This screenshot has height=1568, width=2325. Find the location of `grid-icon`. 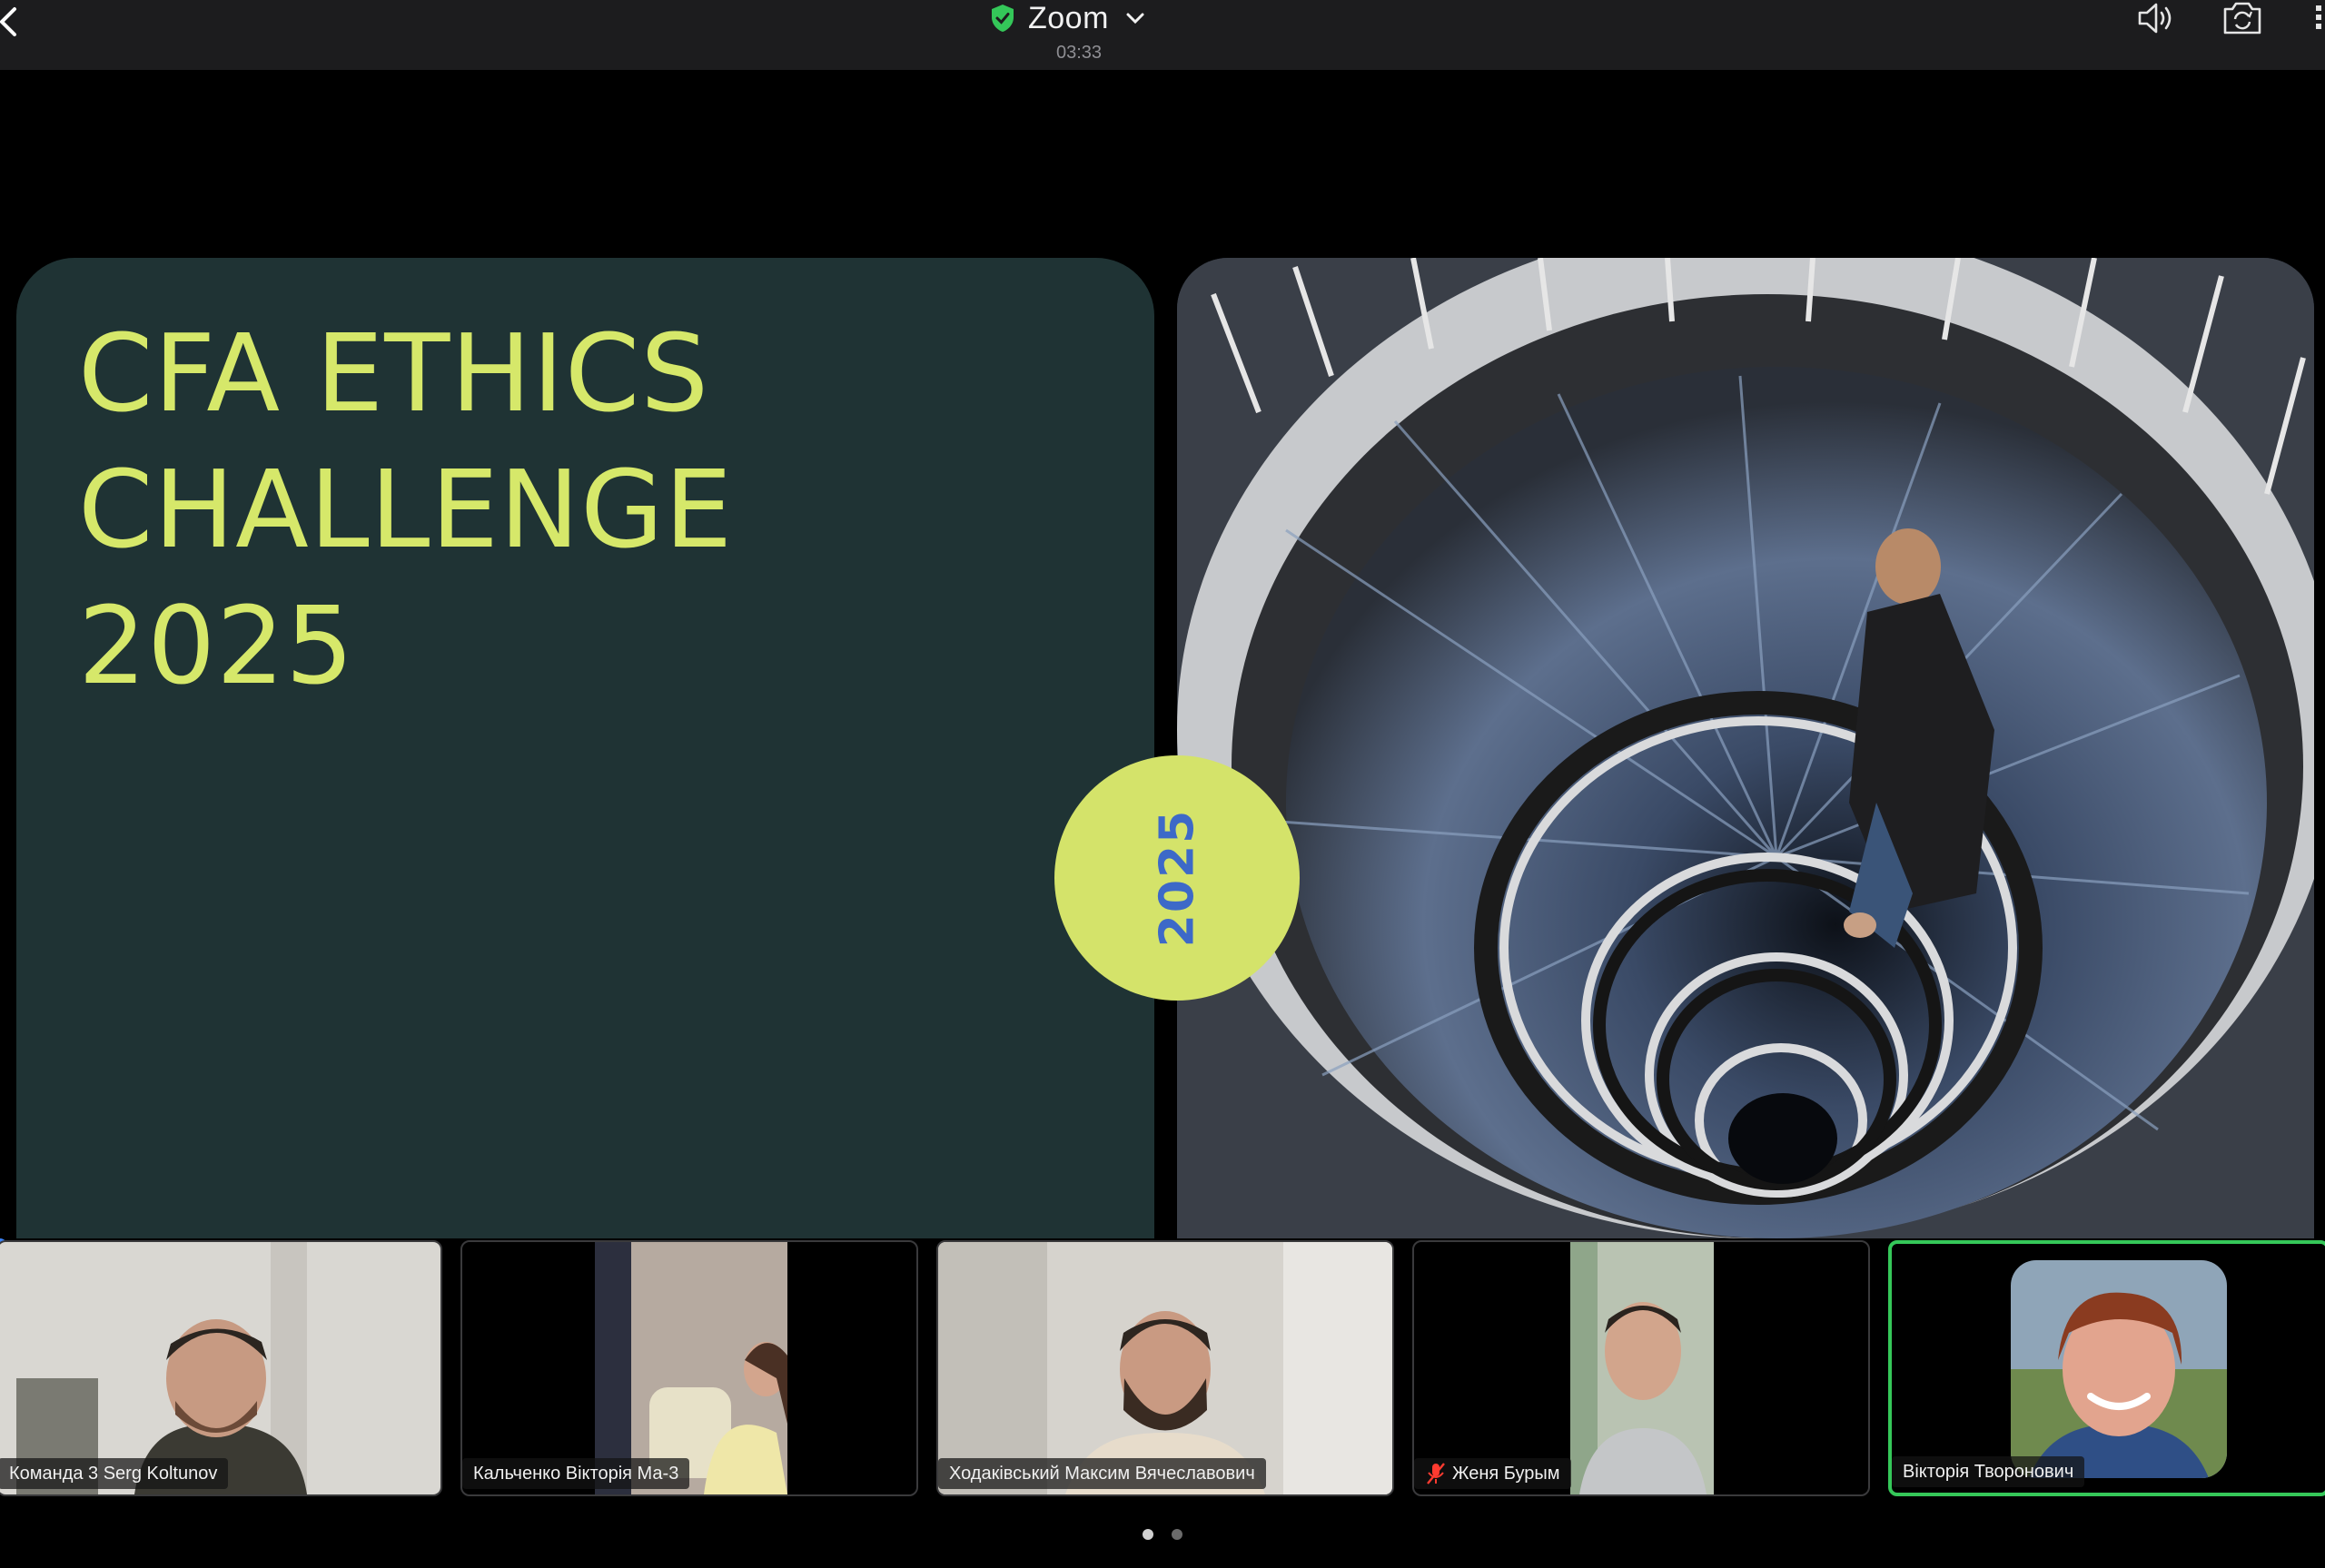

grid-icon is located at coordinates (2317, 18).